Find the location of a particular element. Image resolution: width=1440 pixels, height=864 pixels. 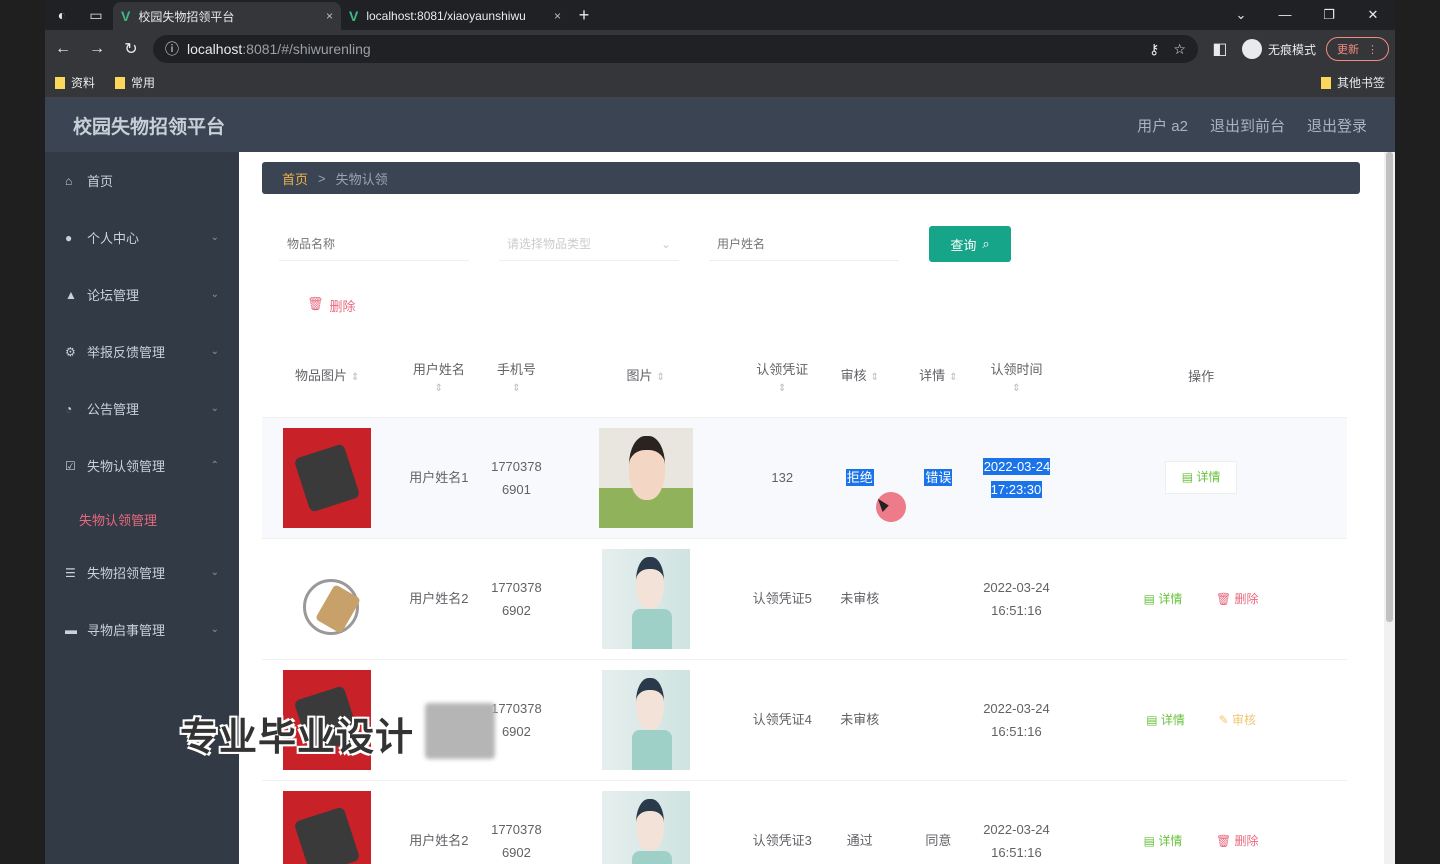

cell-detail: 同意 is located at coordinates (938, 821).